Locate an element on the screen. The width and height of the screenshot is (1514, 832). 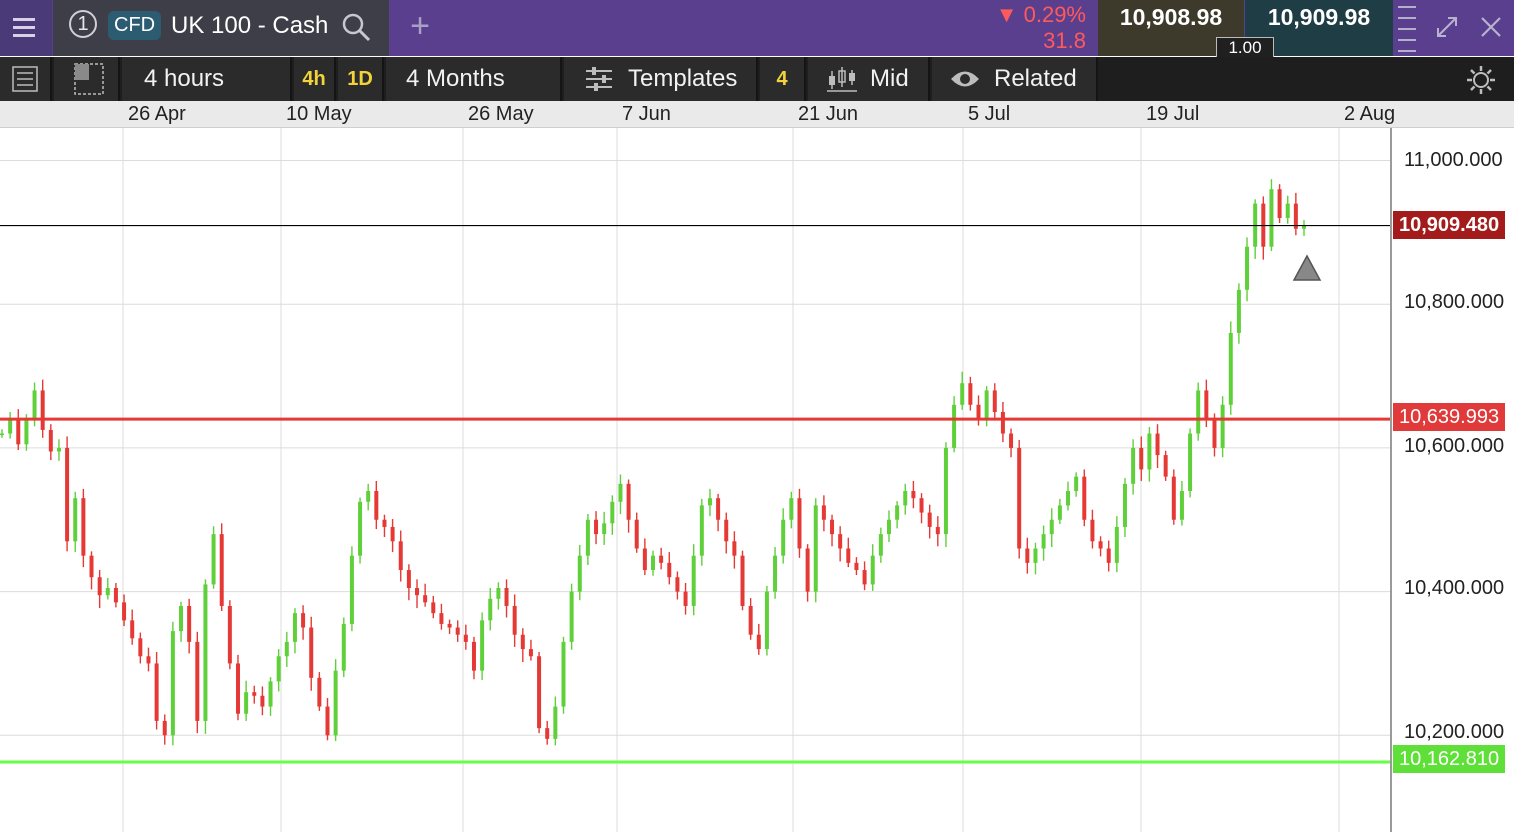
x-tick-label: 7 Jun is located at coordinates (646, 114).